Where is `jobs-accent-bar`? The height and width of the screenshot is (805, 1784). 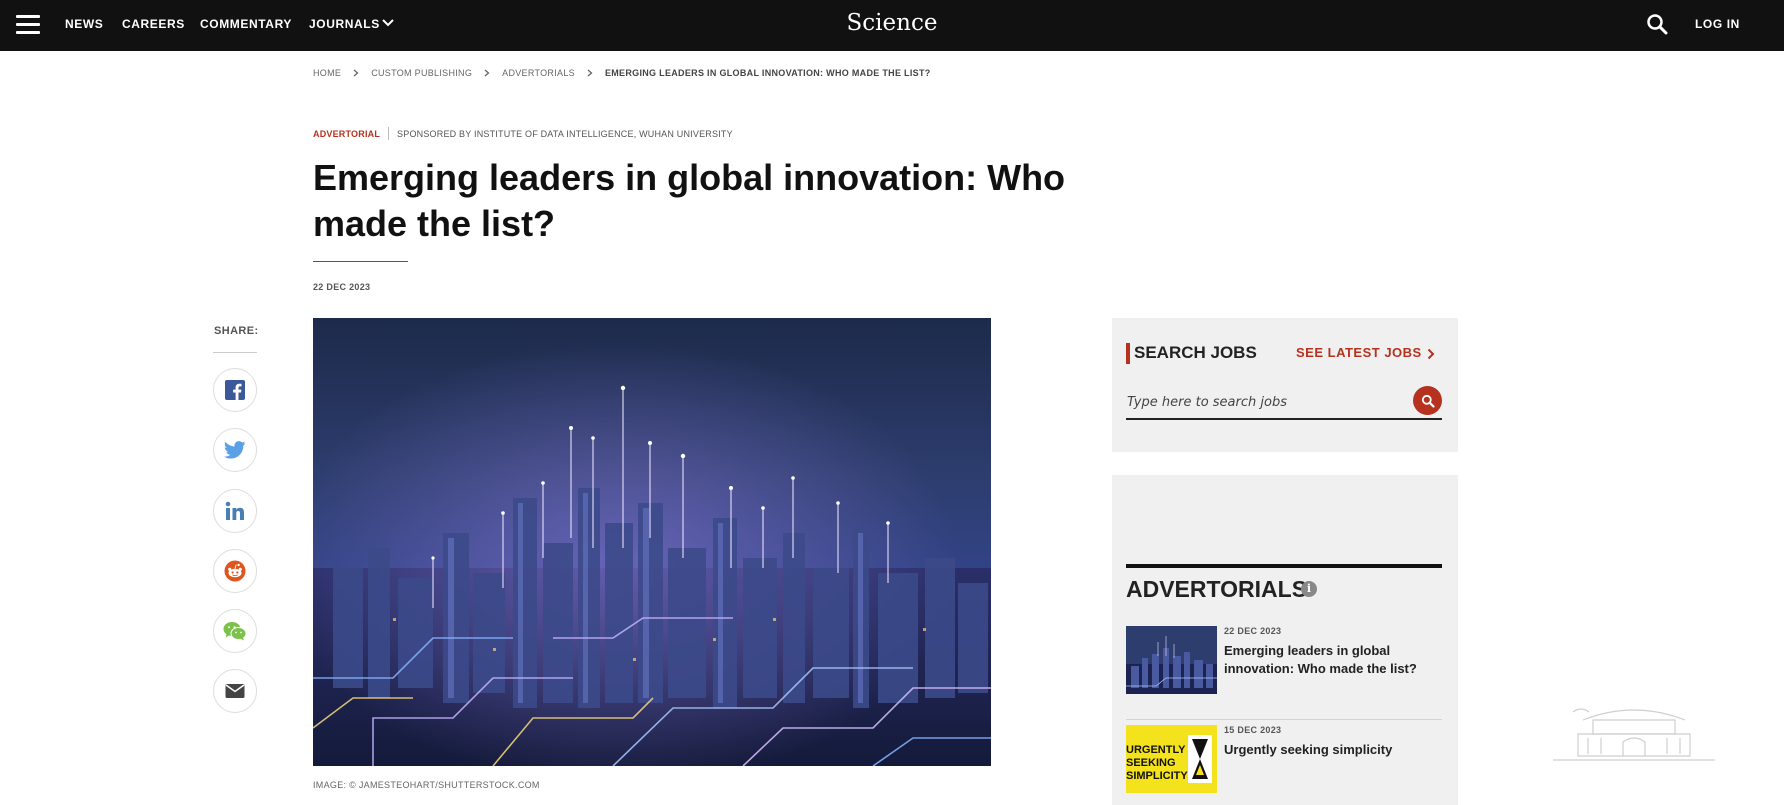 jobs-accent-bar is located at coordinates (1128, 353).